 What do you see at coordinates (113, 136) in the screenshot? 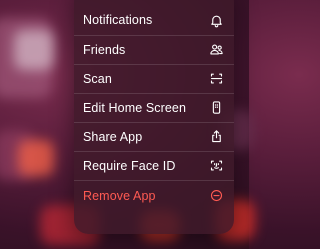
I see `menu-item-label: Share App` at bounding box center [113, 136].